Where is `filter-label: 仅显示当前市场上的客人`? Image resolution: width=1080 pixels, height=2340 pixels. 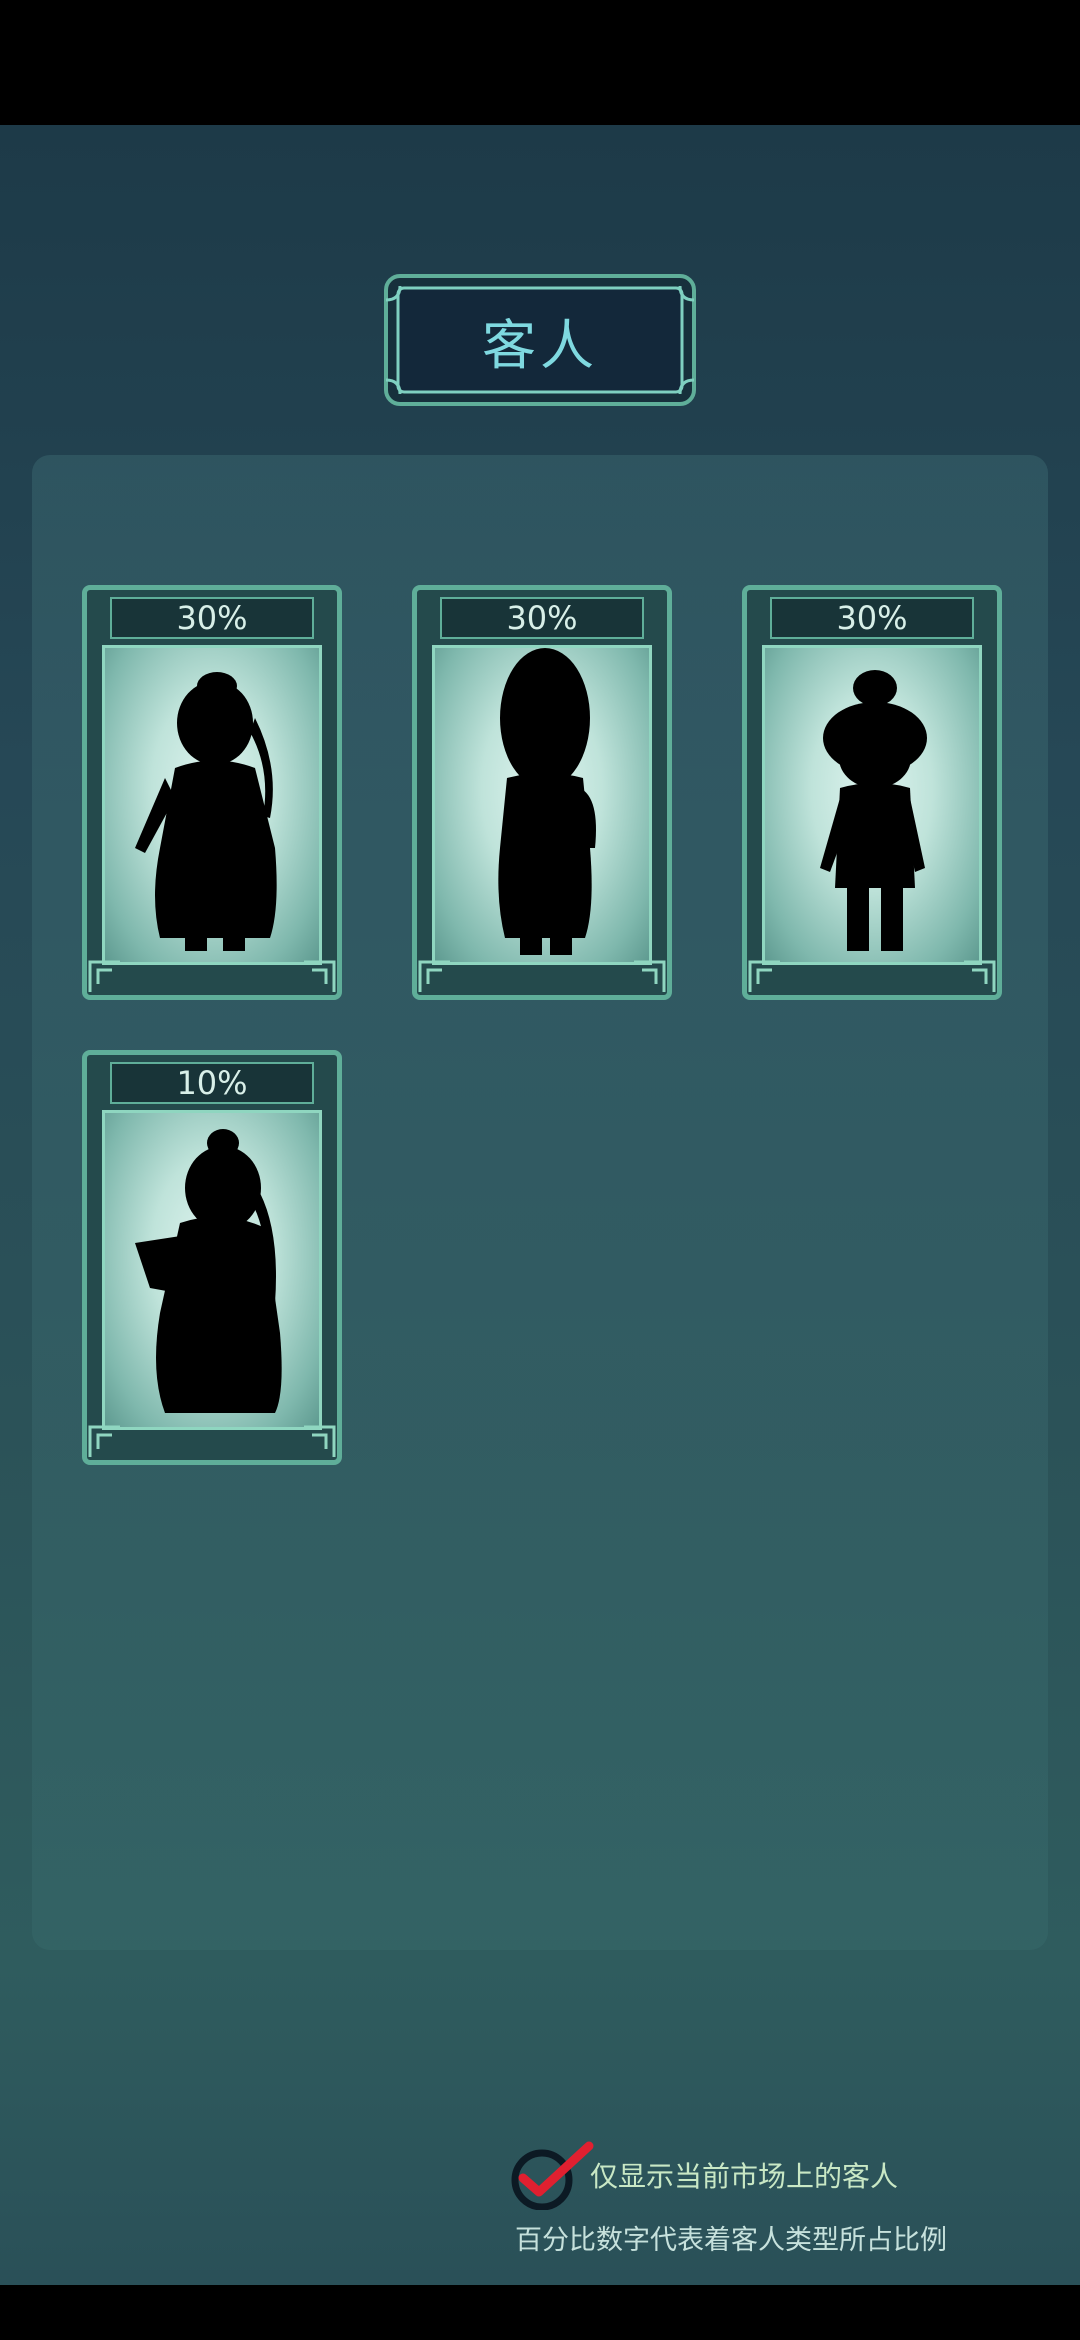 filter-label: 仅显示当前市场上的客人 is located at coordinates (744, 2175).